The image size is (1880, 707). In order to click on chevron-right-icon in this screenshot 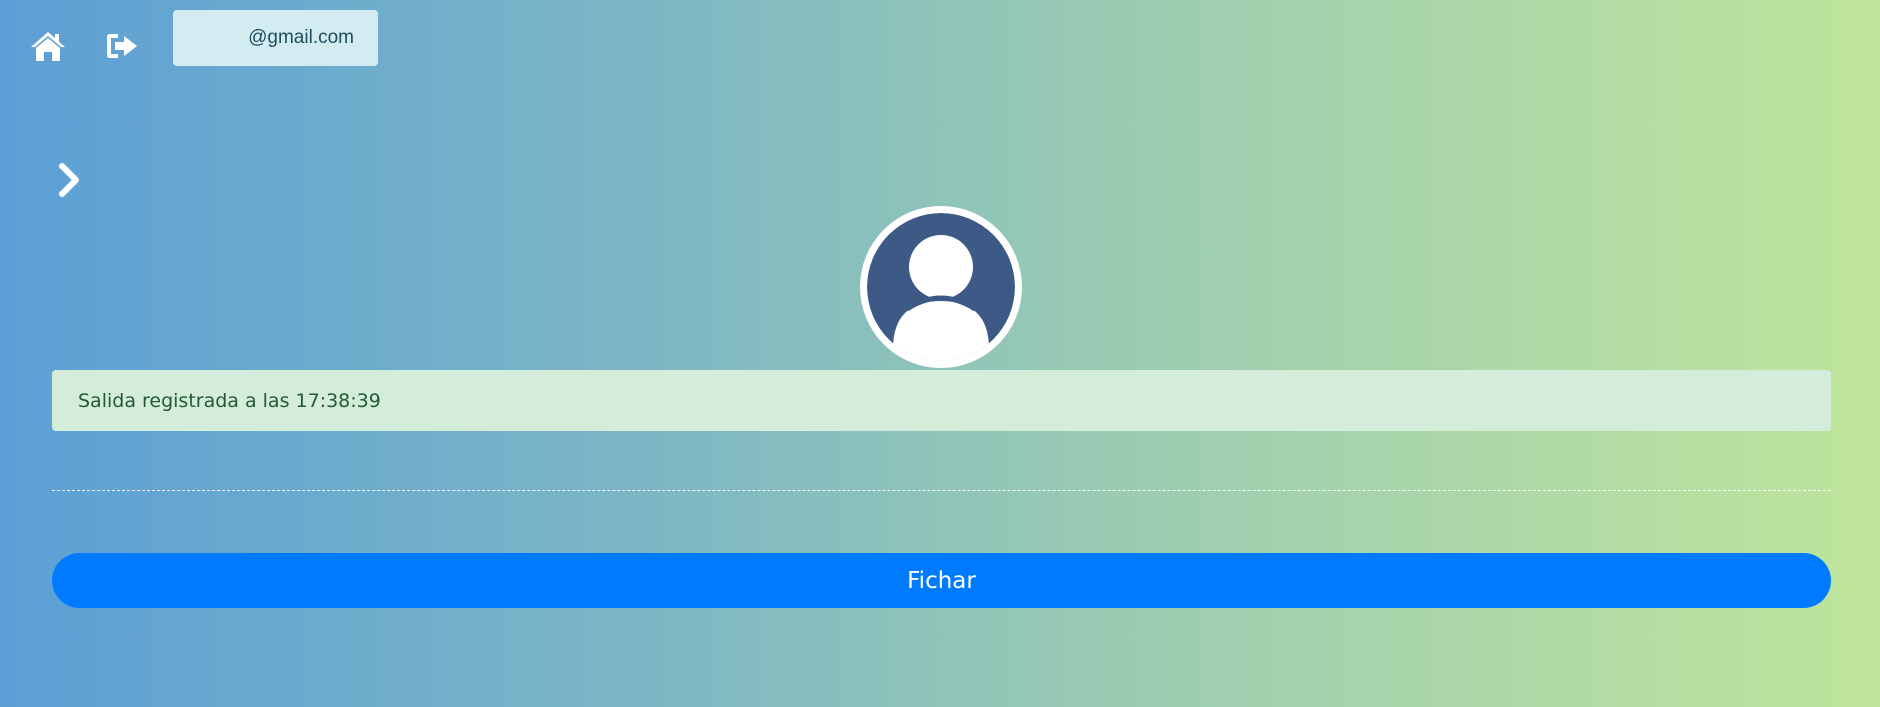, I will do `click(70, 180)`.